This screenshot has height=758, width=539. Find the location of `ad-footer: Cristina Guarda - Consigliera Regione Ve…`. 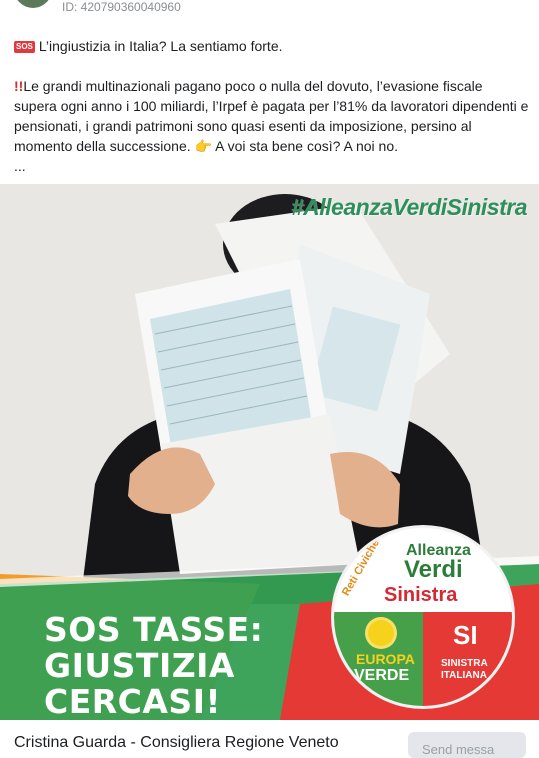

ad-footer: Cristina Guarda - Consigliera Regione Ve… is located at coordinates (269, 739).